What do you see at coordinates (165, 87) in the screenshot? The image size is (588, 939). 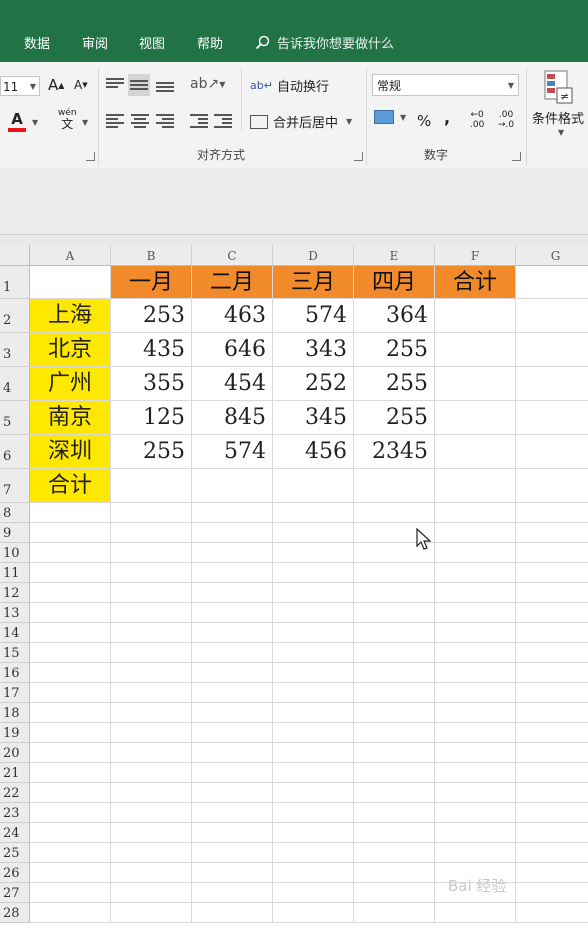 I see `align-bottom-icon` at bounding box center [165, 87].